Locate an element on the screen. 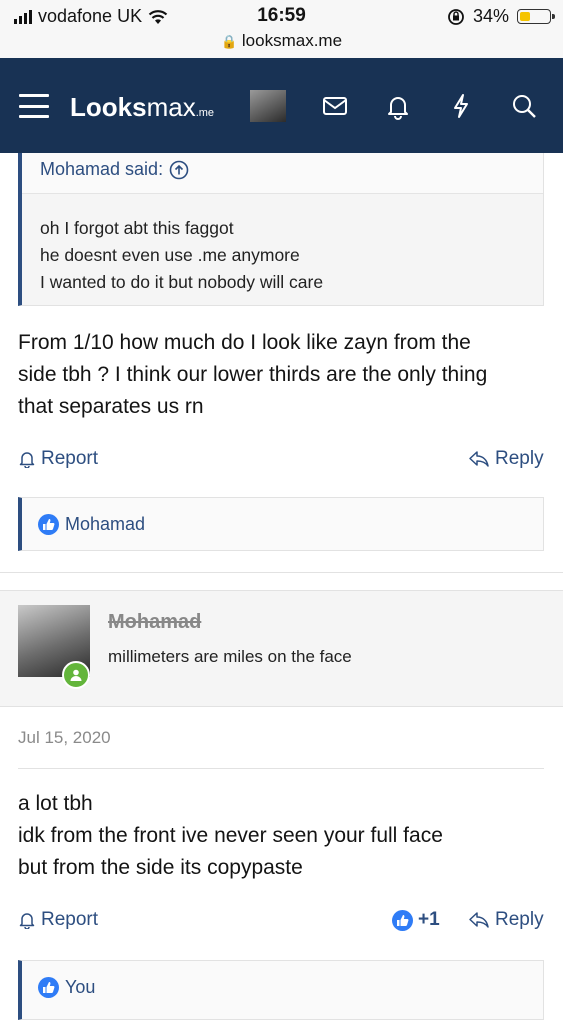 The height and width of the screenshot is (1020, 563). menu-icon is located at coordinates (34, 106).